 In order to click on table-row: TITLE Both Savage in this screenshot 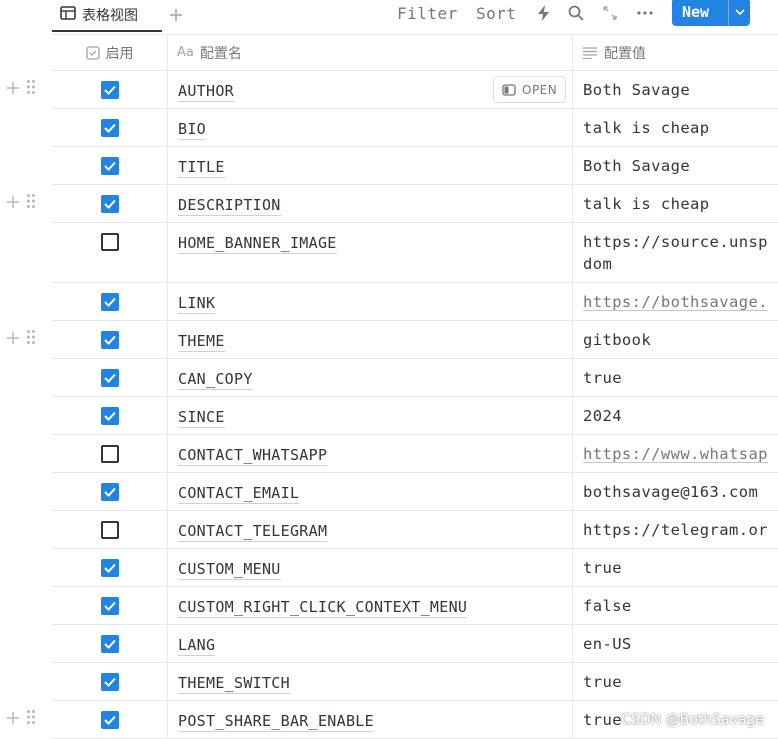, I will do `click(415, 166)`.